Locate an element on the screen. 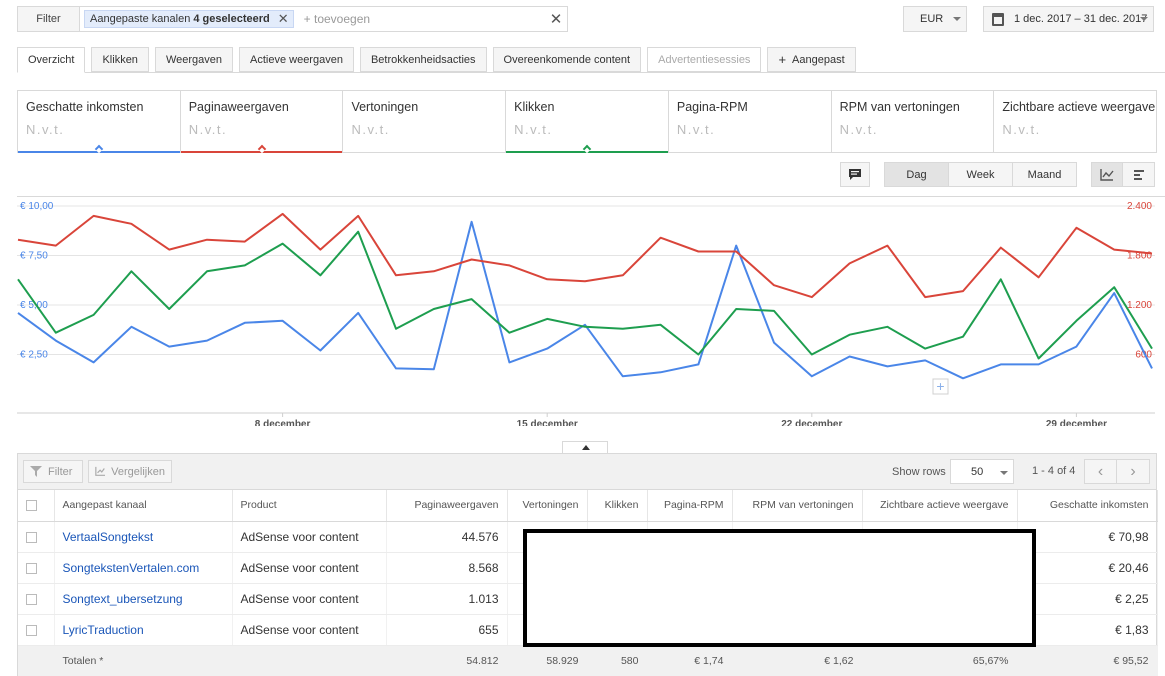  revenue-cell: € 2,25 is located at coordinates (1087, 599).